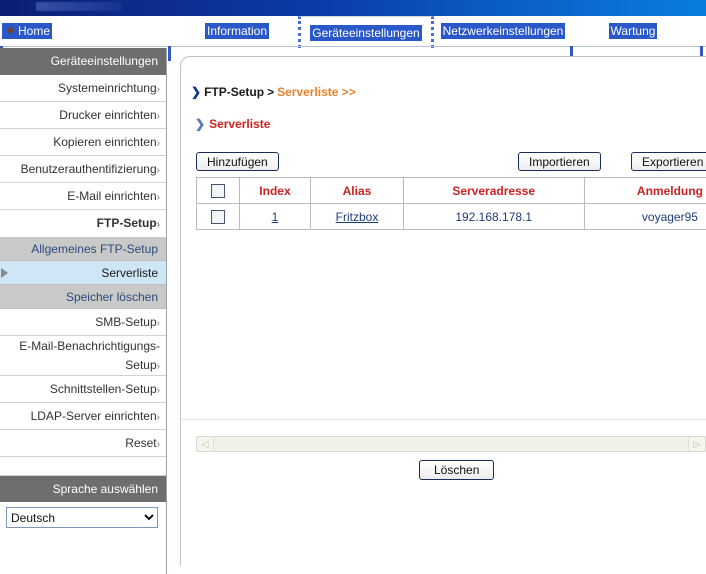 The width and height of the screenshot is (706, 574). I want to click on tab-geraeteeinstellungen: Geräteeinstellungen, so click(366, 32).